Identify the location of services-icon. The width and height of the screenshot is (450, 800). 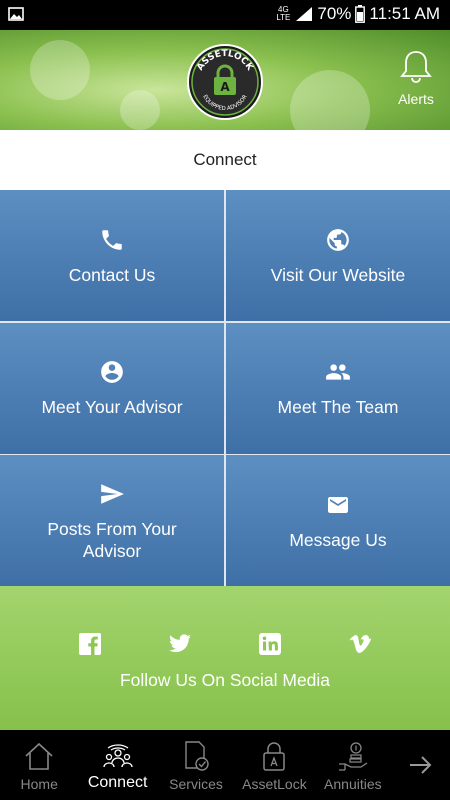
(196, 756).